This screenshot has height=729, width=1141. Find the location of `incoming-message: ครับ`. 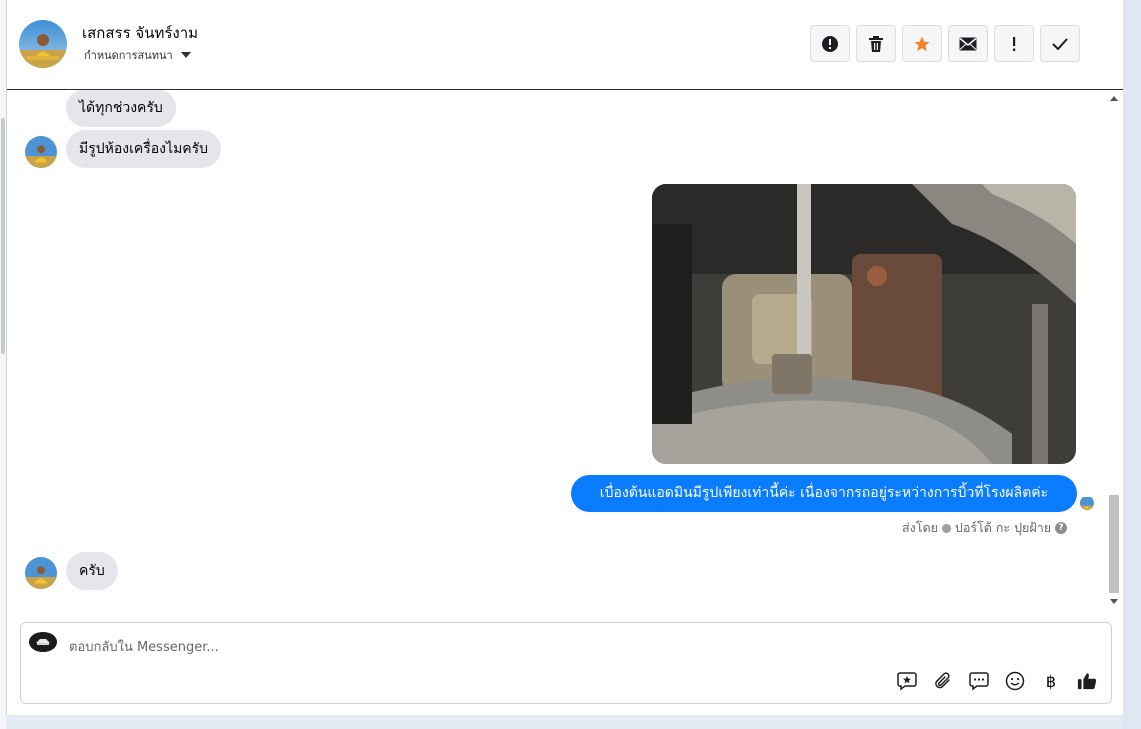

incoming-message: ครับ is located at coordinates (92, 571).